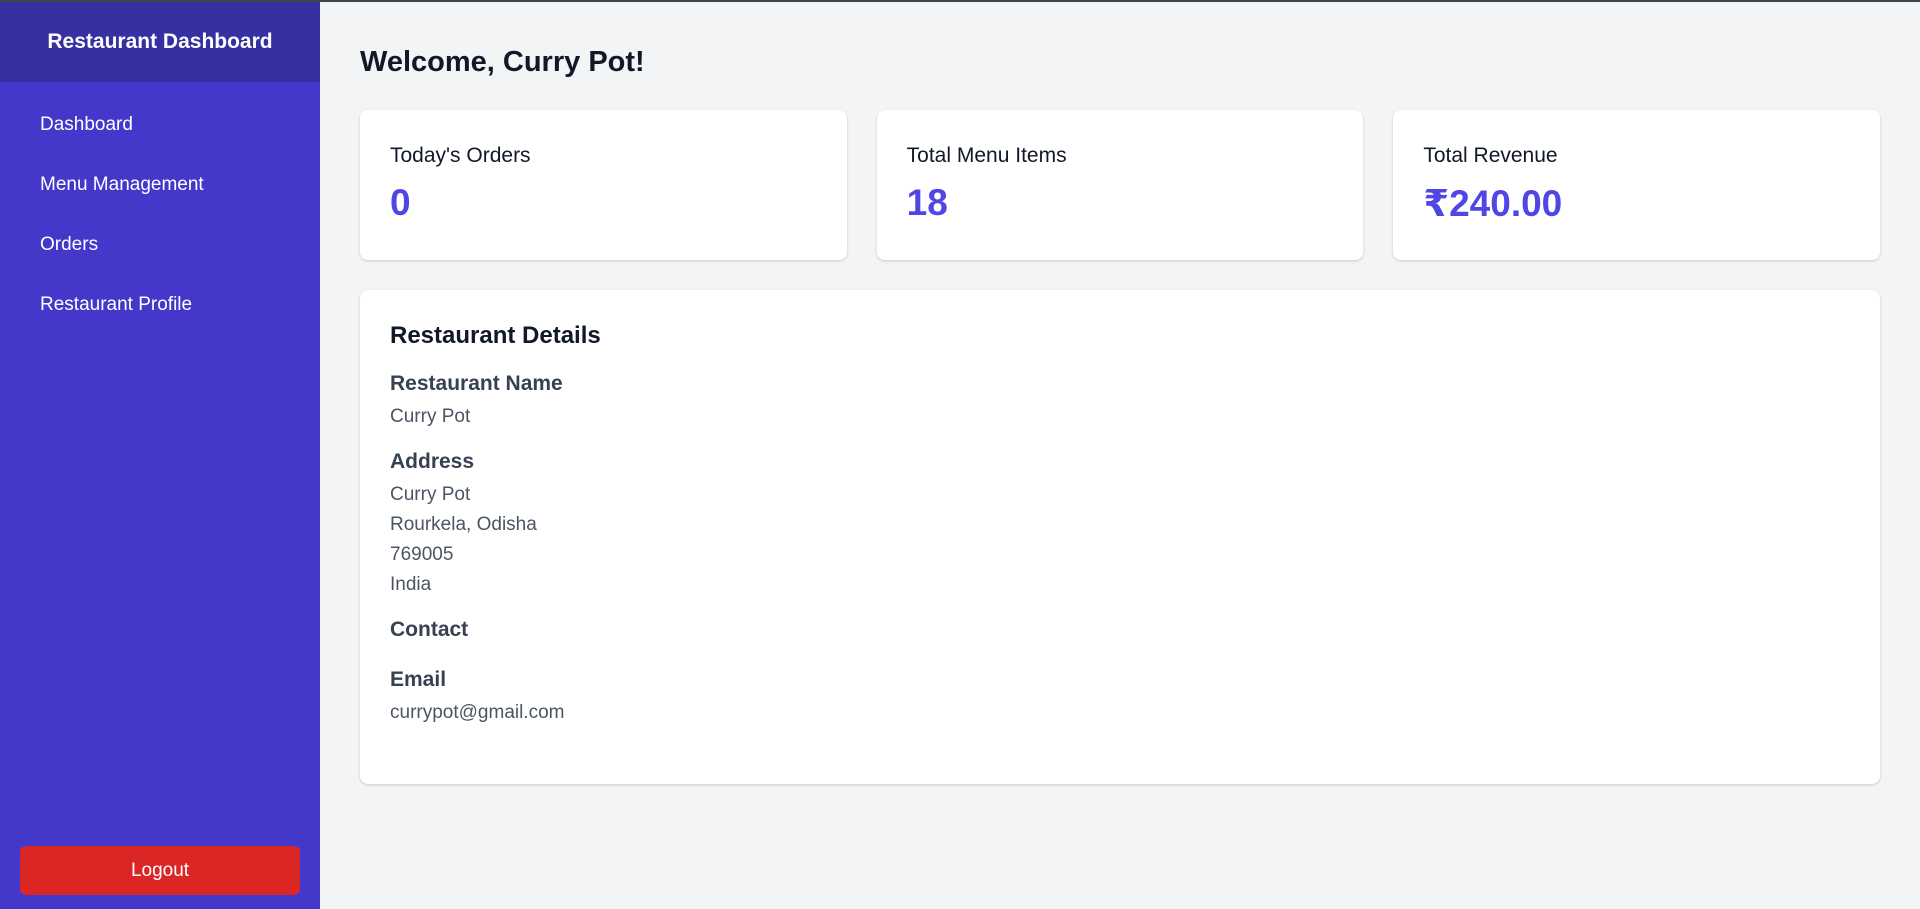 This screenshot has width=1920, height=909. I want to click on restaurant-name-label: Restaurant Name, so click(476, 383).